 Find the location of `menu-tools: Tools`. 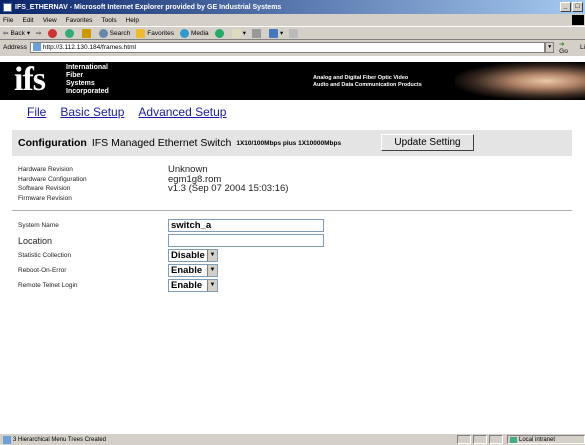

menu-tools: Tools is located at coordinates (108, 20).